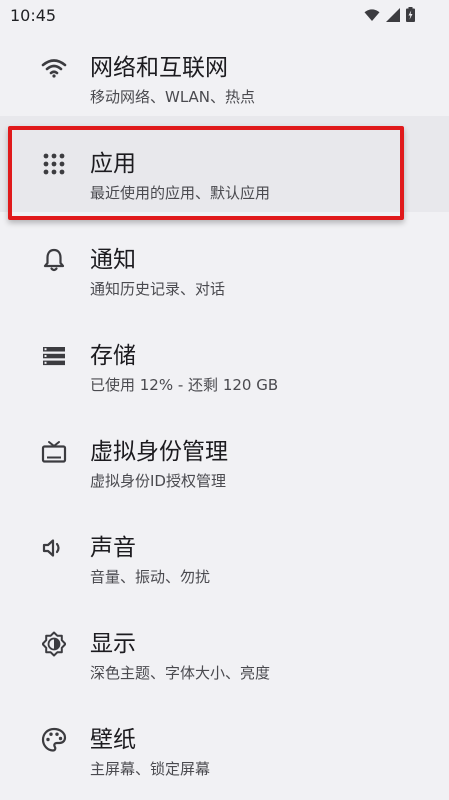 Image resolution: width=449 pixels, height=800 pixels. Describe the element at coordinates (206, 173) in the screenshot. I see `highlight-box` at that location.